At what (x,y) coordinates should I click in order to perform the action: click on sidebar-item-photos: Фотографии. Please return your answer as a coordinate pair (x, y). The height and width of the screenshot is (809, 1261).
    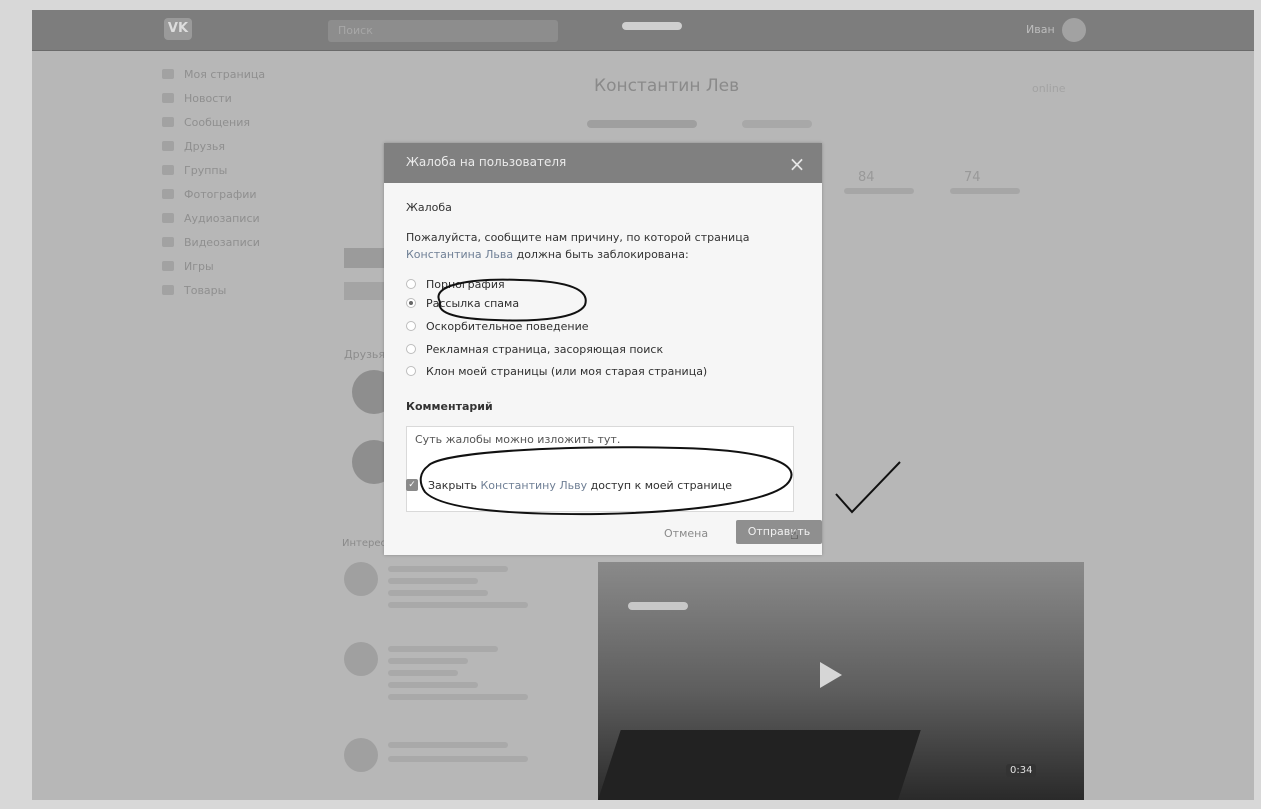
    Looking at the image, I should click on (247, 194).